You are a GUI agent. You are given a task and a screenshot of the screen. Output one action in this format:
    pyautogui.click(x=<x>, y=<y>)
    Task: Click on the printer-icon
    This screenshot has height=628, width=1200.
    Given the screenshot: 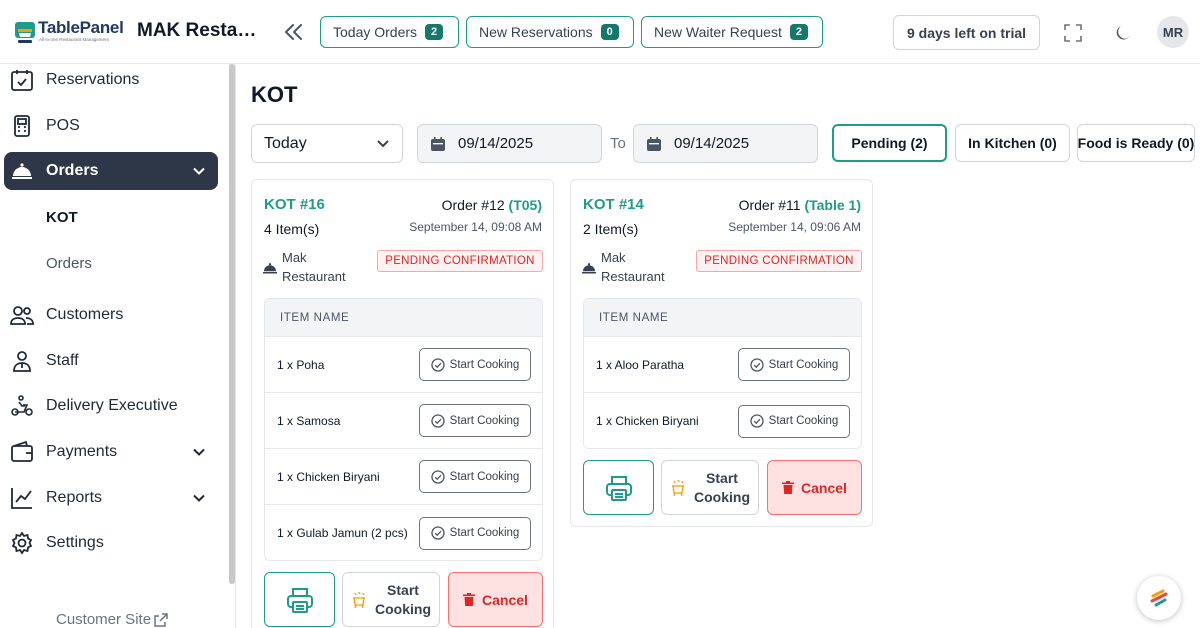 What is the action you would take?
    pyautogui.click(x=299, y=600)
    